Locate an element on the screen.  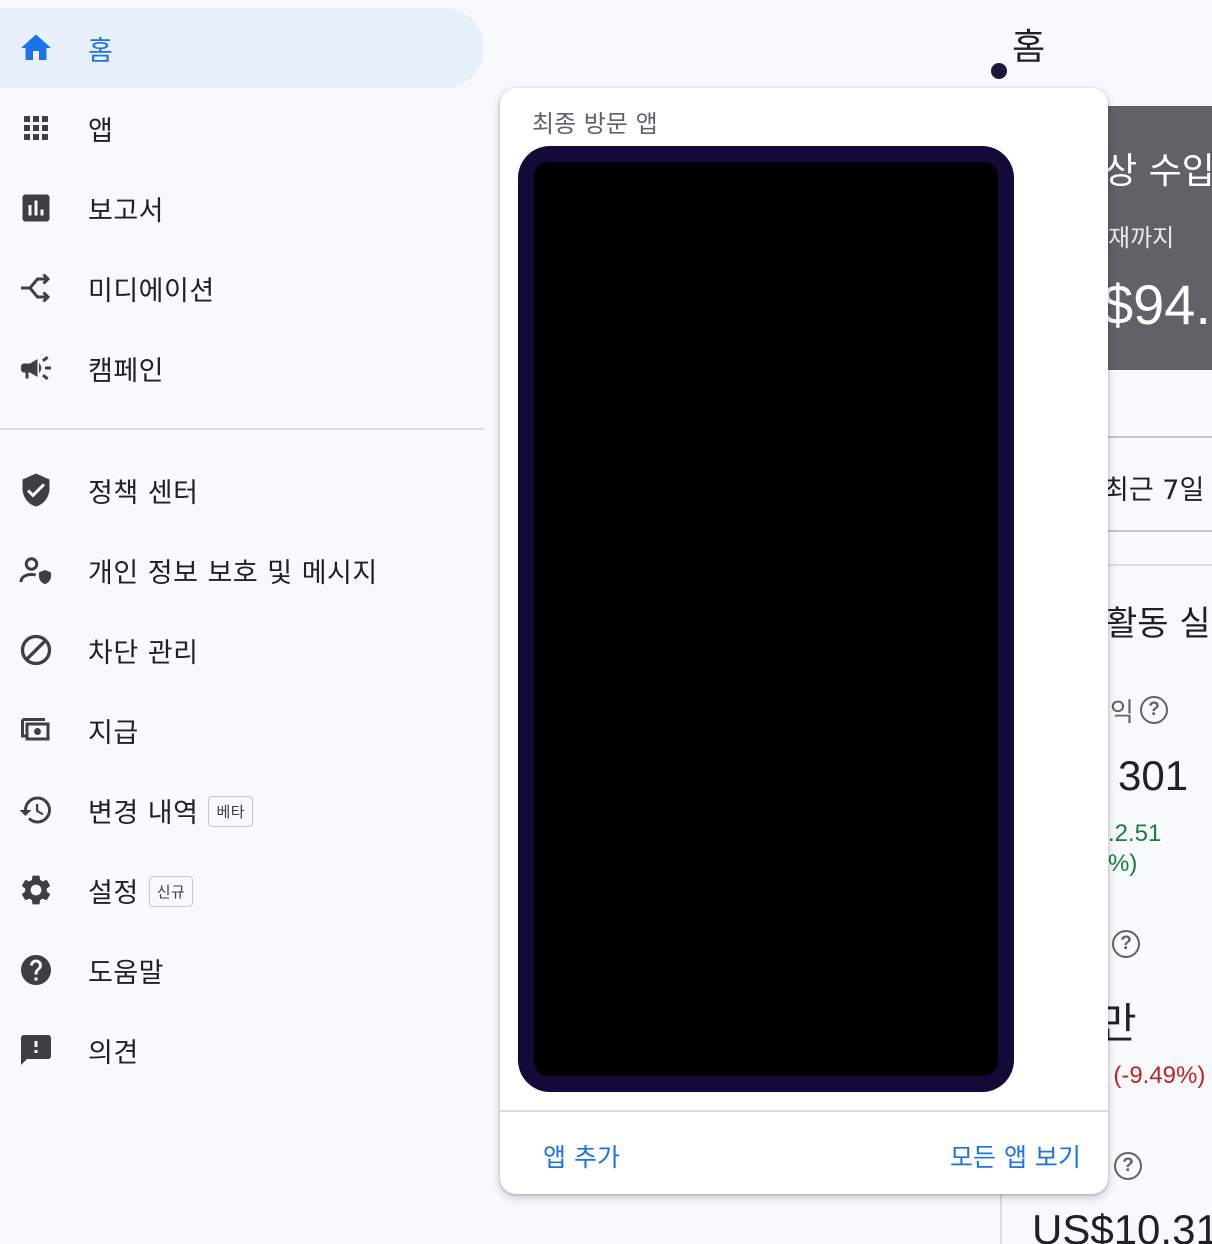
section-title-text: 활동 실적 is located at coordinates (1160, 624).